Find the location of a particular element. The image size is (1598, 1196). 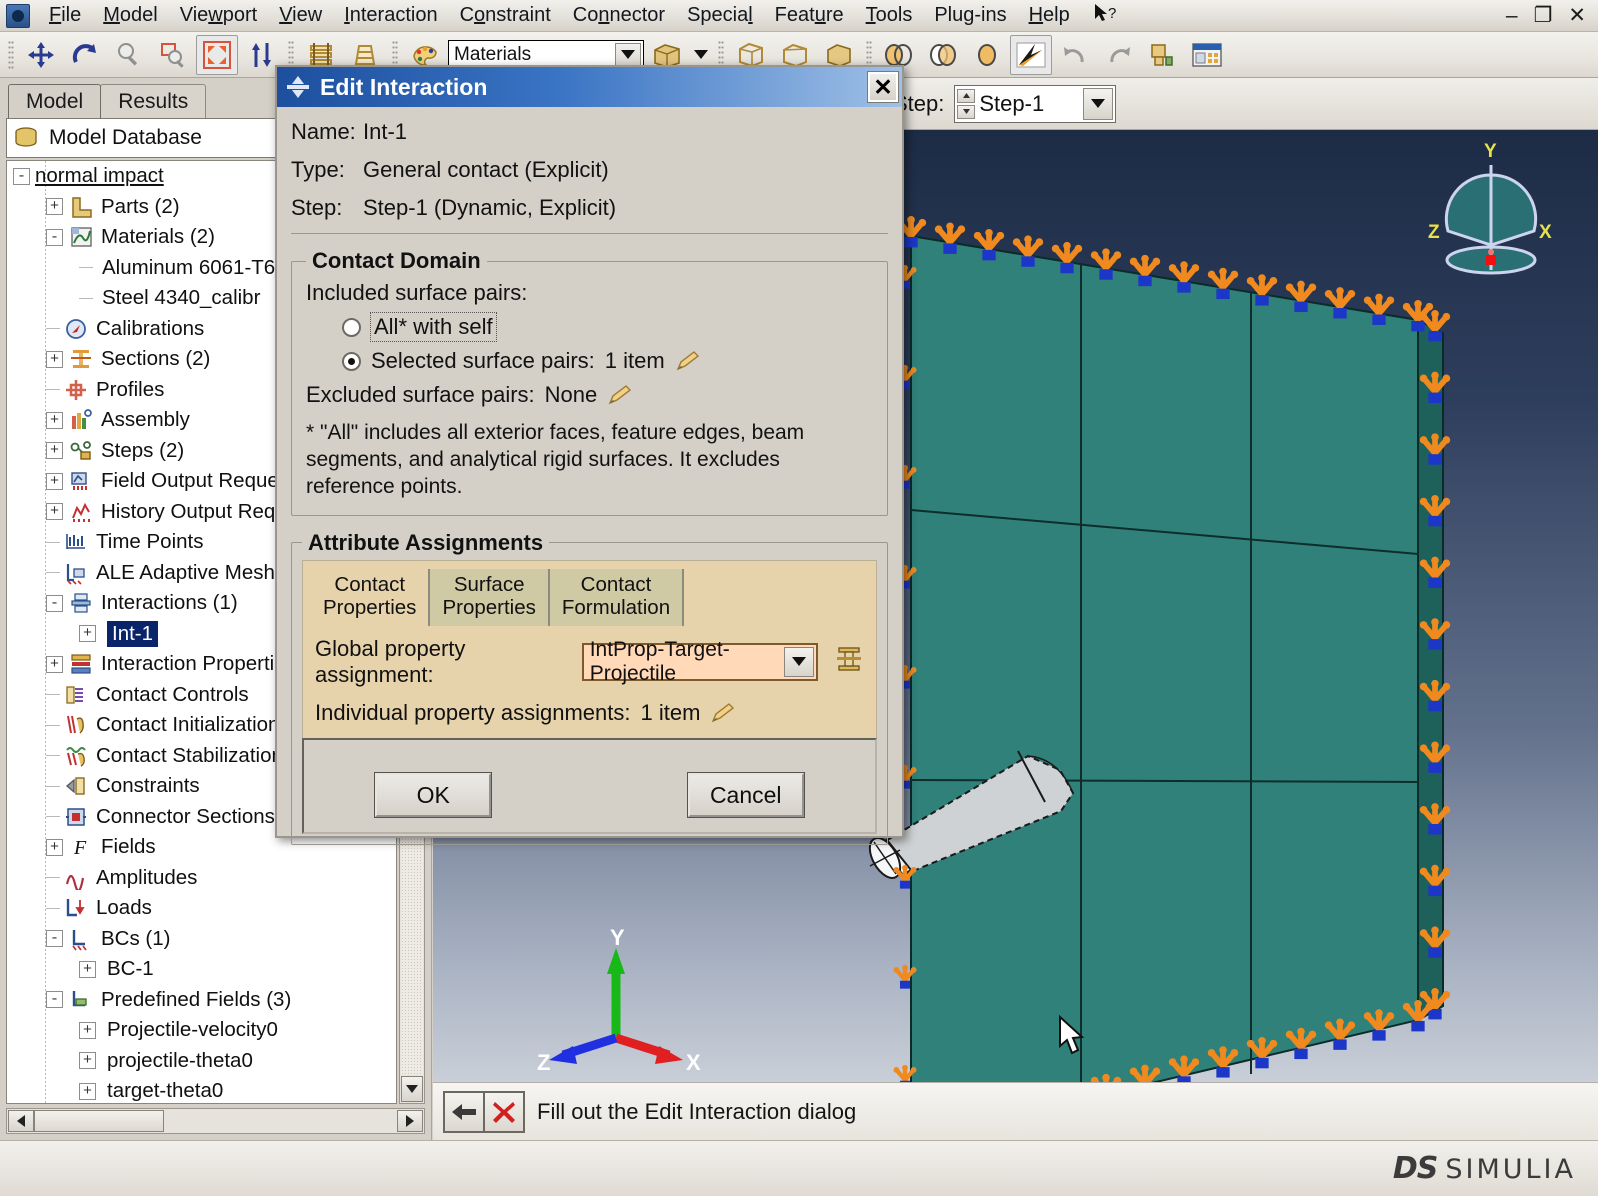

tree-item-bcs-1: - BCs (1) is located at coordinates (201, 939).